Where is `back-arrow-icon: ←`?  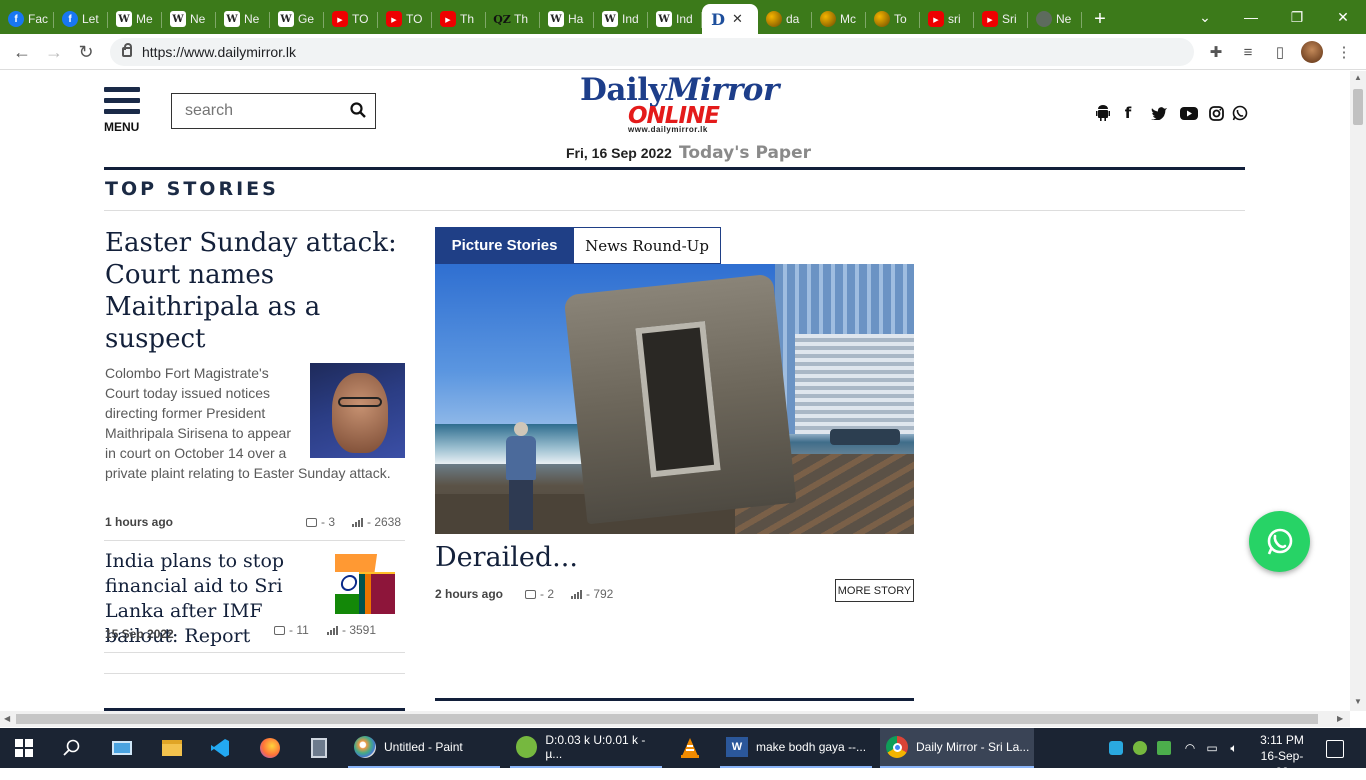
back-arrow-icon: ← is located at coordinates (22, 52).